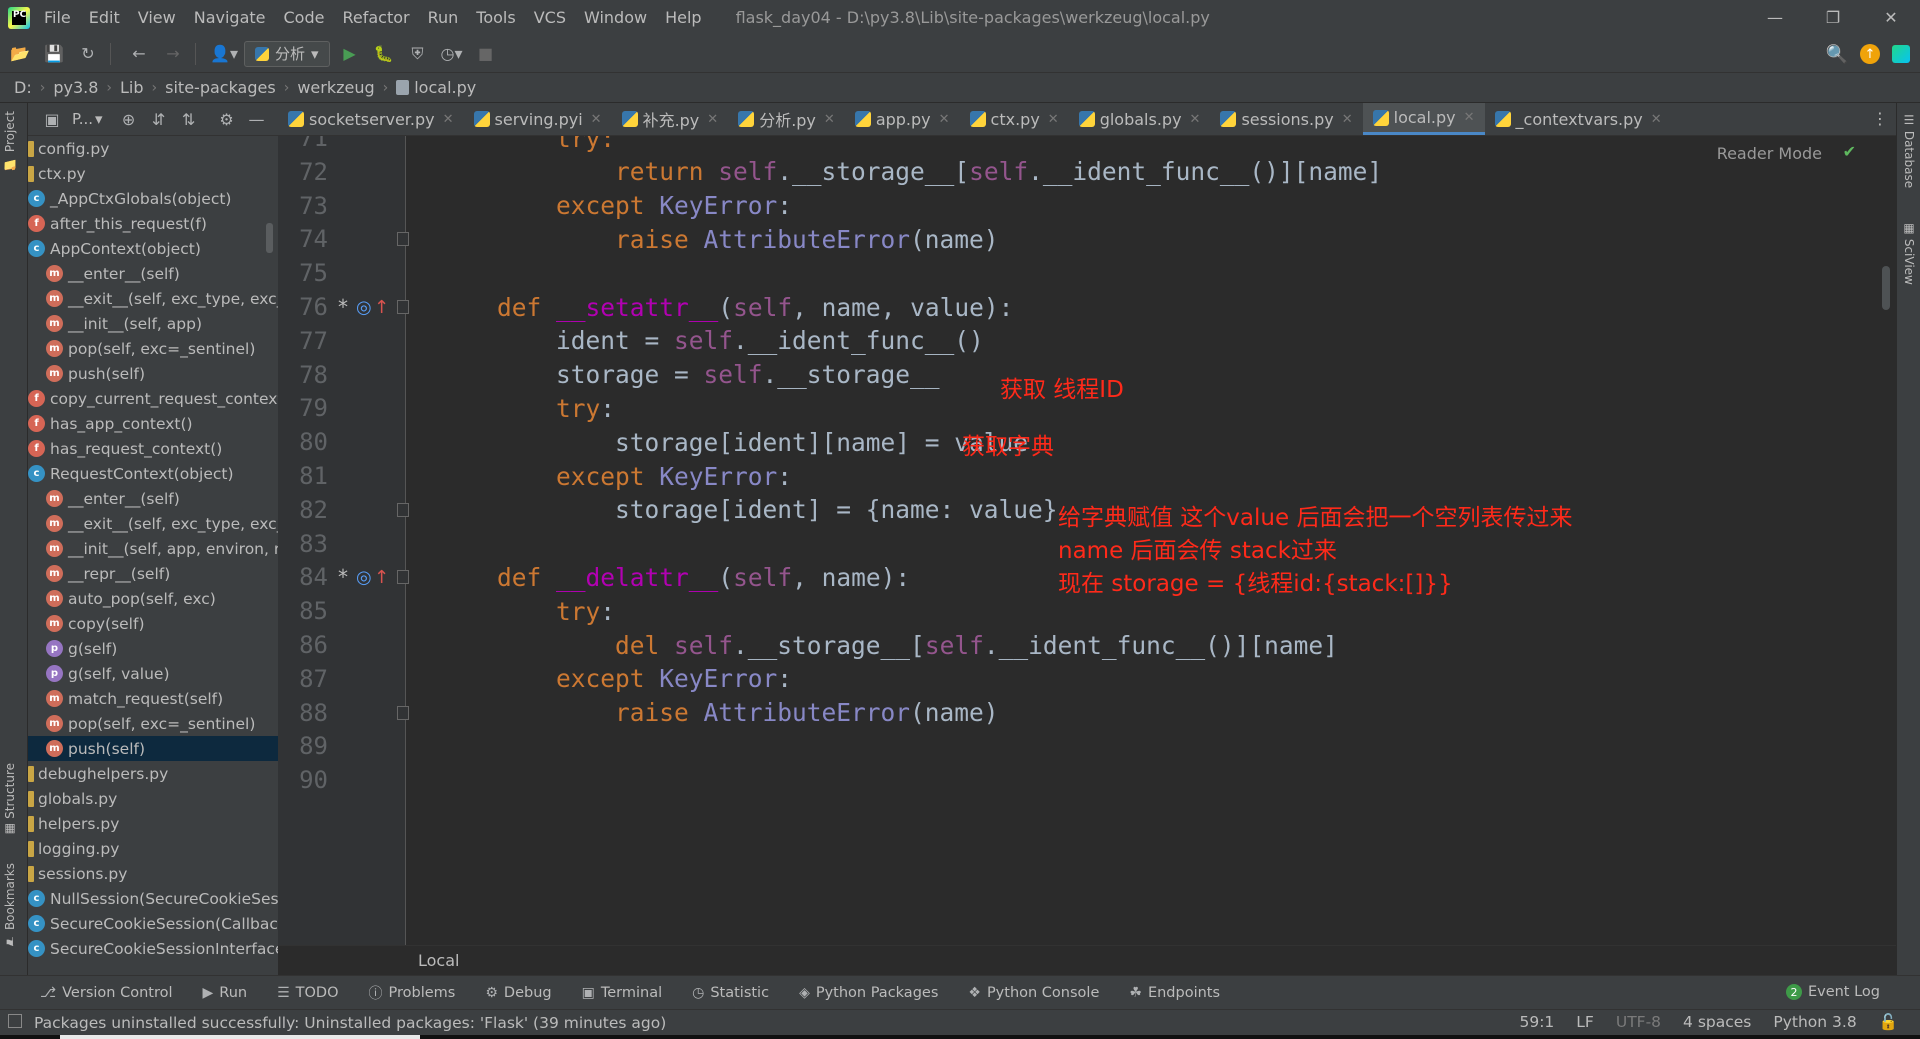  Describe the element at coordinates (495, 17) in the screenshot. I see `menu-tools: Tools` at that location.